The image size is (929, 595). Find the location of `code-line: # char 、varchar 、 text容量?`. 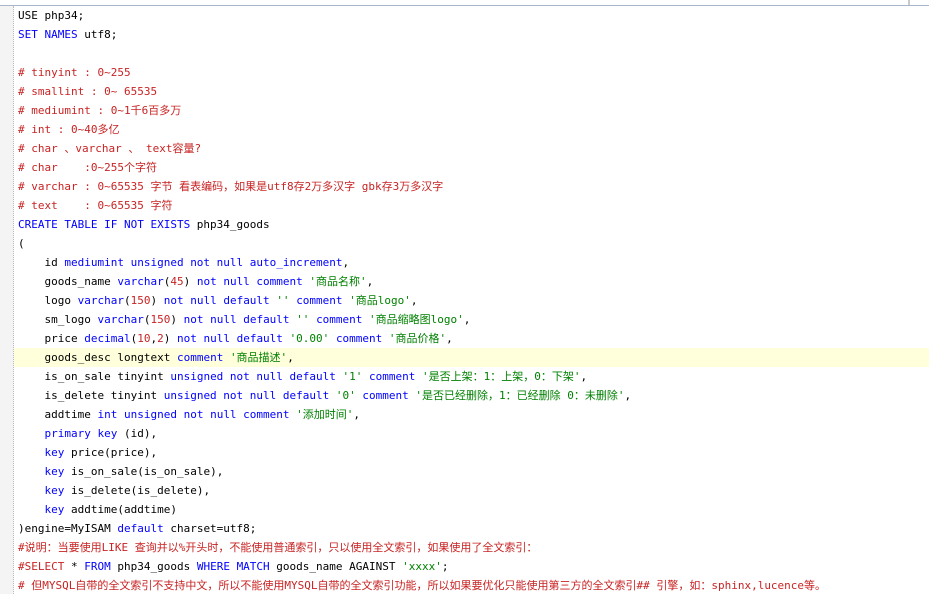

code-line: # char 、varchar 、 text容量? is located at coordinates (471, 148).